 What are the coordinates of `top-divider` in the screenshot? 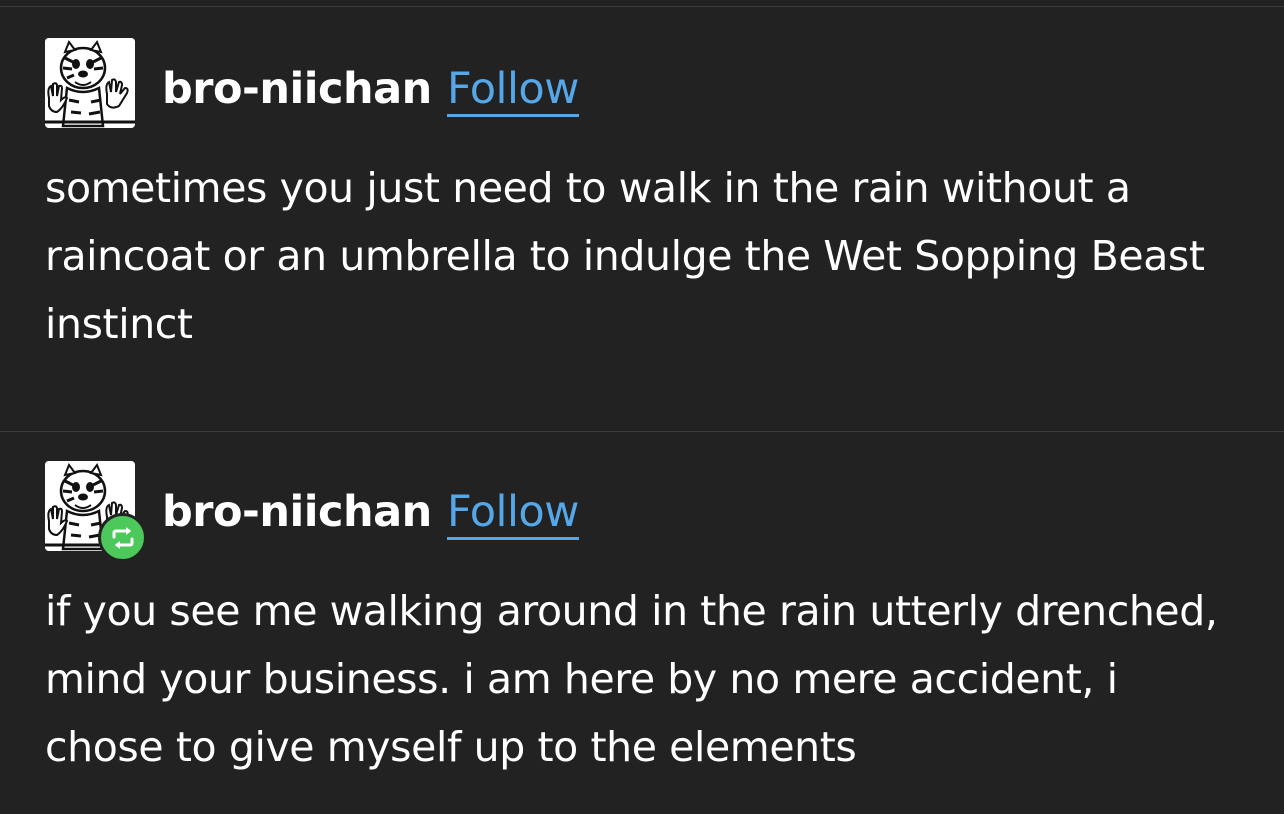 It's located at (642, 6).